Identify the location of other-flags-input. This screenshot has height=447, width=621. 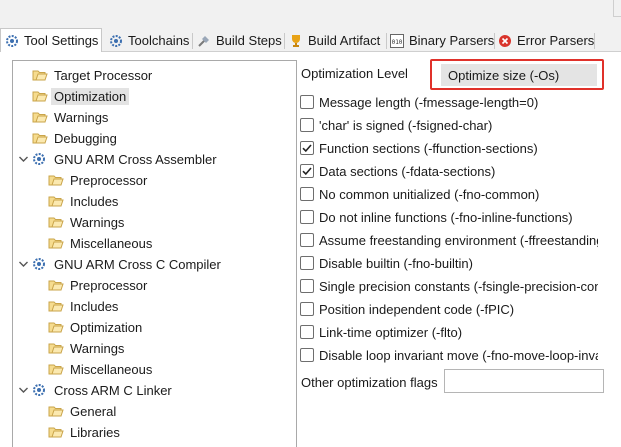
(524, 381).